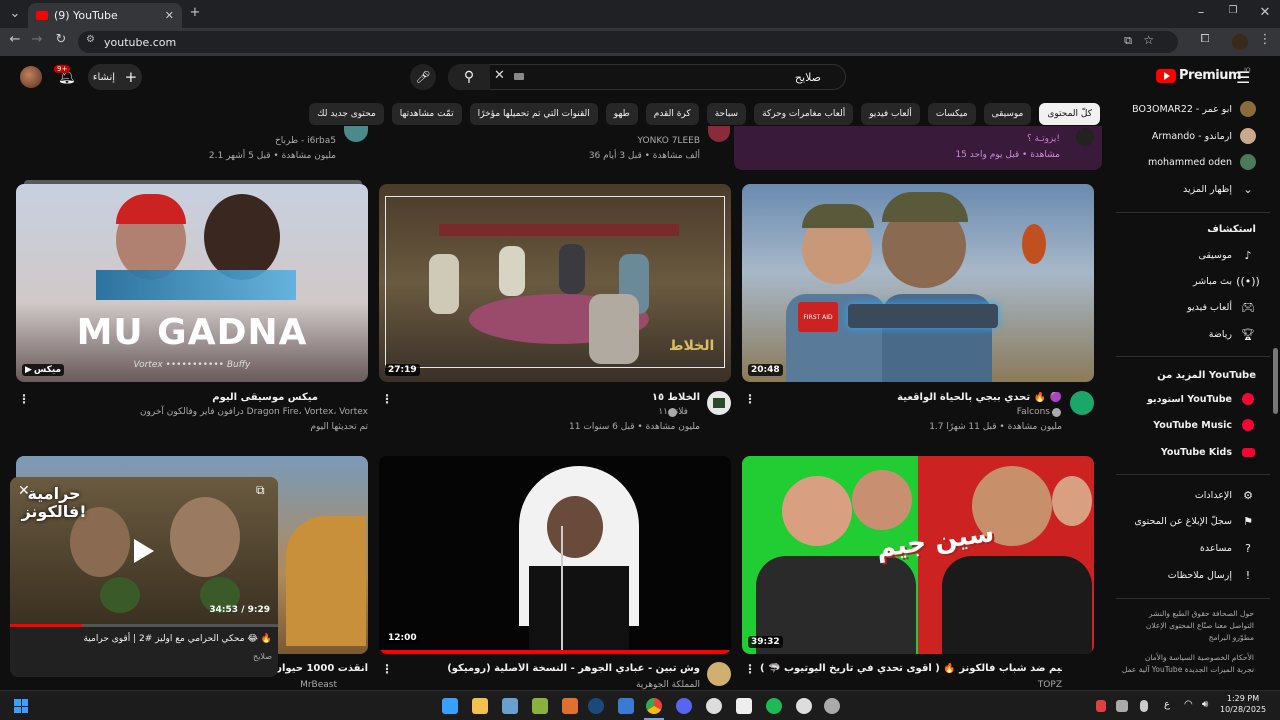 This screenshot has height=720, width=1280. Describe the element at coordinates (1186, 548) in the screenshot. I see `sidebar-item-help: ? مساعدة` at that location.